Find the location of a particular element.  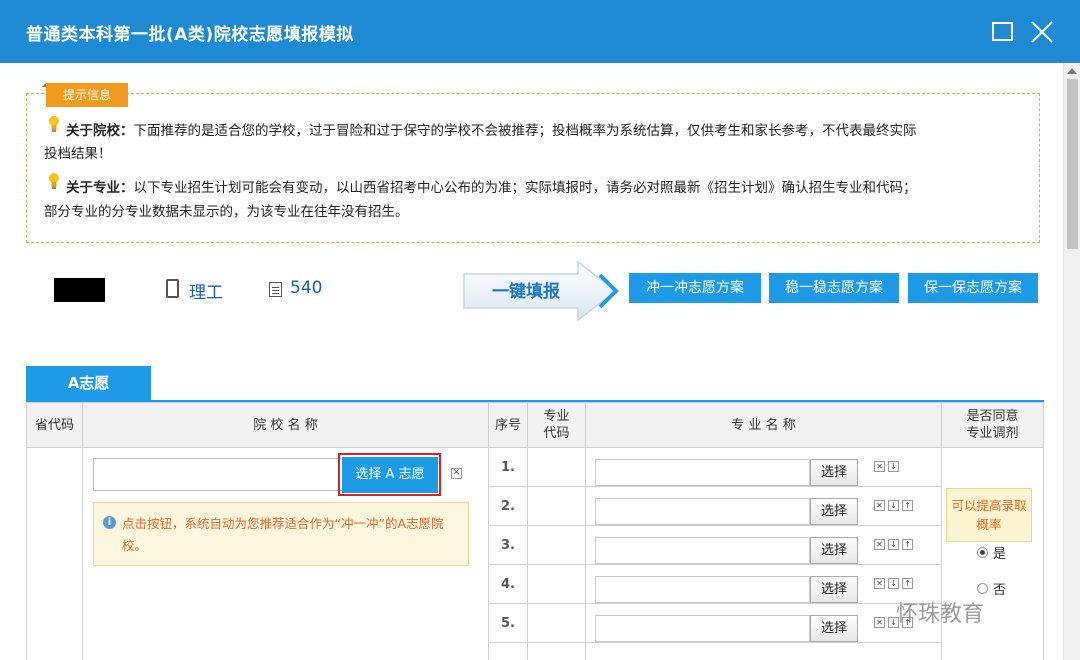

probability-hint: 可以提高录取概率 is located at coordinates (989, 515).